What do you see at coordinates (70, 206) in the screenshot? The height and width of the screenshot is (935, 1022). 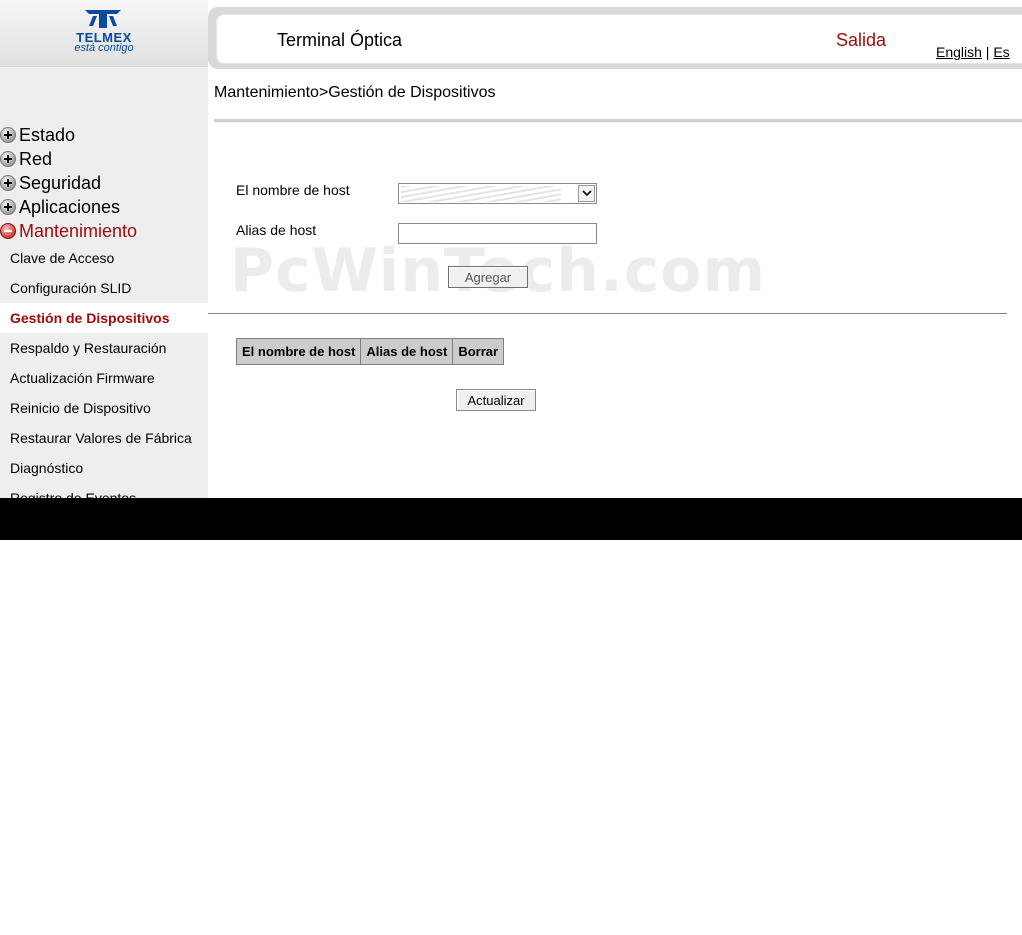 I see `nav-item-label: Aplicaciones` at bounding box center [70, 206].